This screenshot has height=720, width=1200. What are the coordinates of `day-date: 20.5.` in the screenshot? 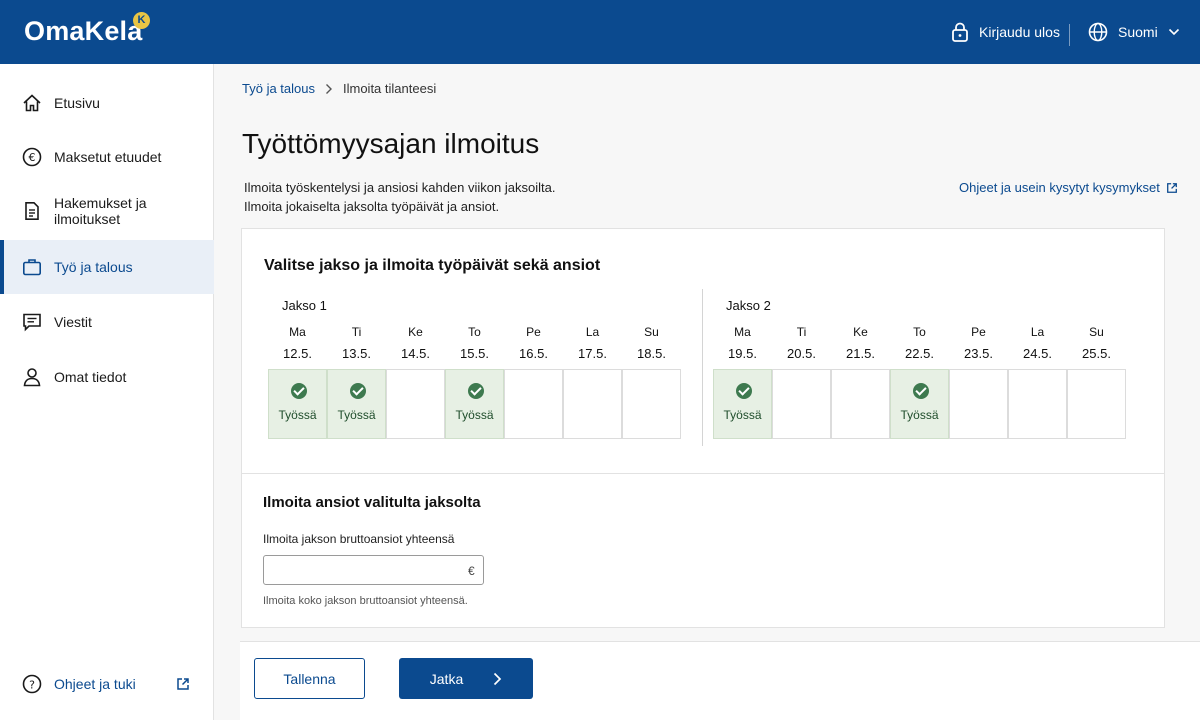 It's located at (801, 353).